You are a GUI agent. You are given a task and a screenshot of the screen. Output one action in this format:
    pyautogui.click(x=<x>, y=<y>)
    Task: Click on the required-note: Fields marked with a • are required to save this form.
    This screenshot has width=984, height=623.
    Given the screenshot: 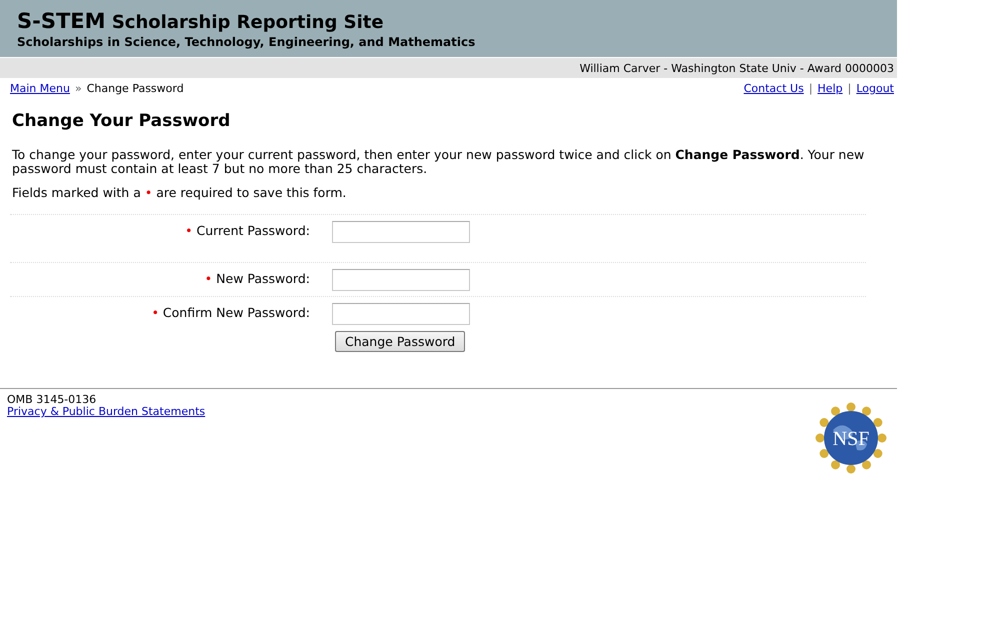 What is the action you would take?
    pyautogui.click(x=180, y=193)
    